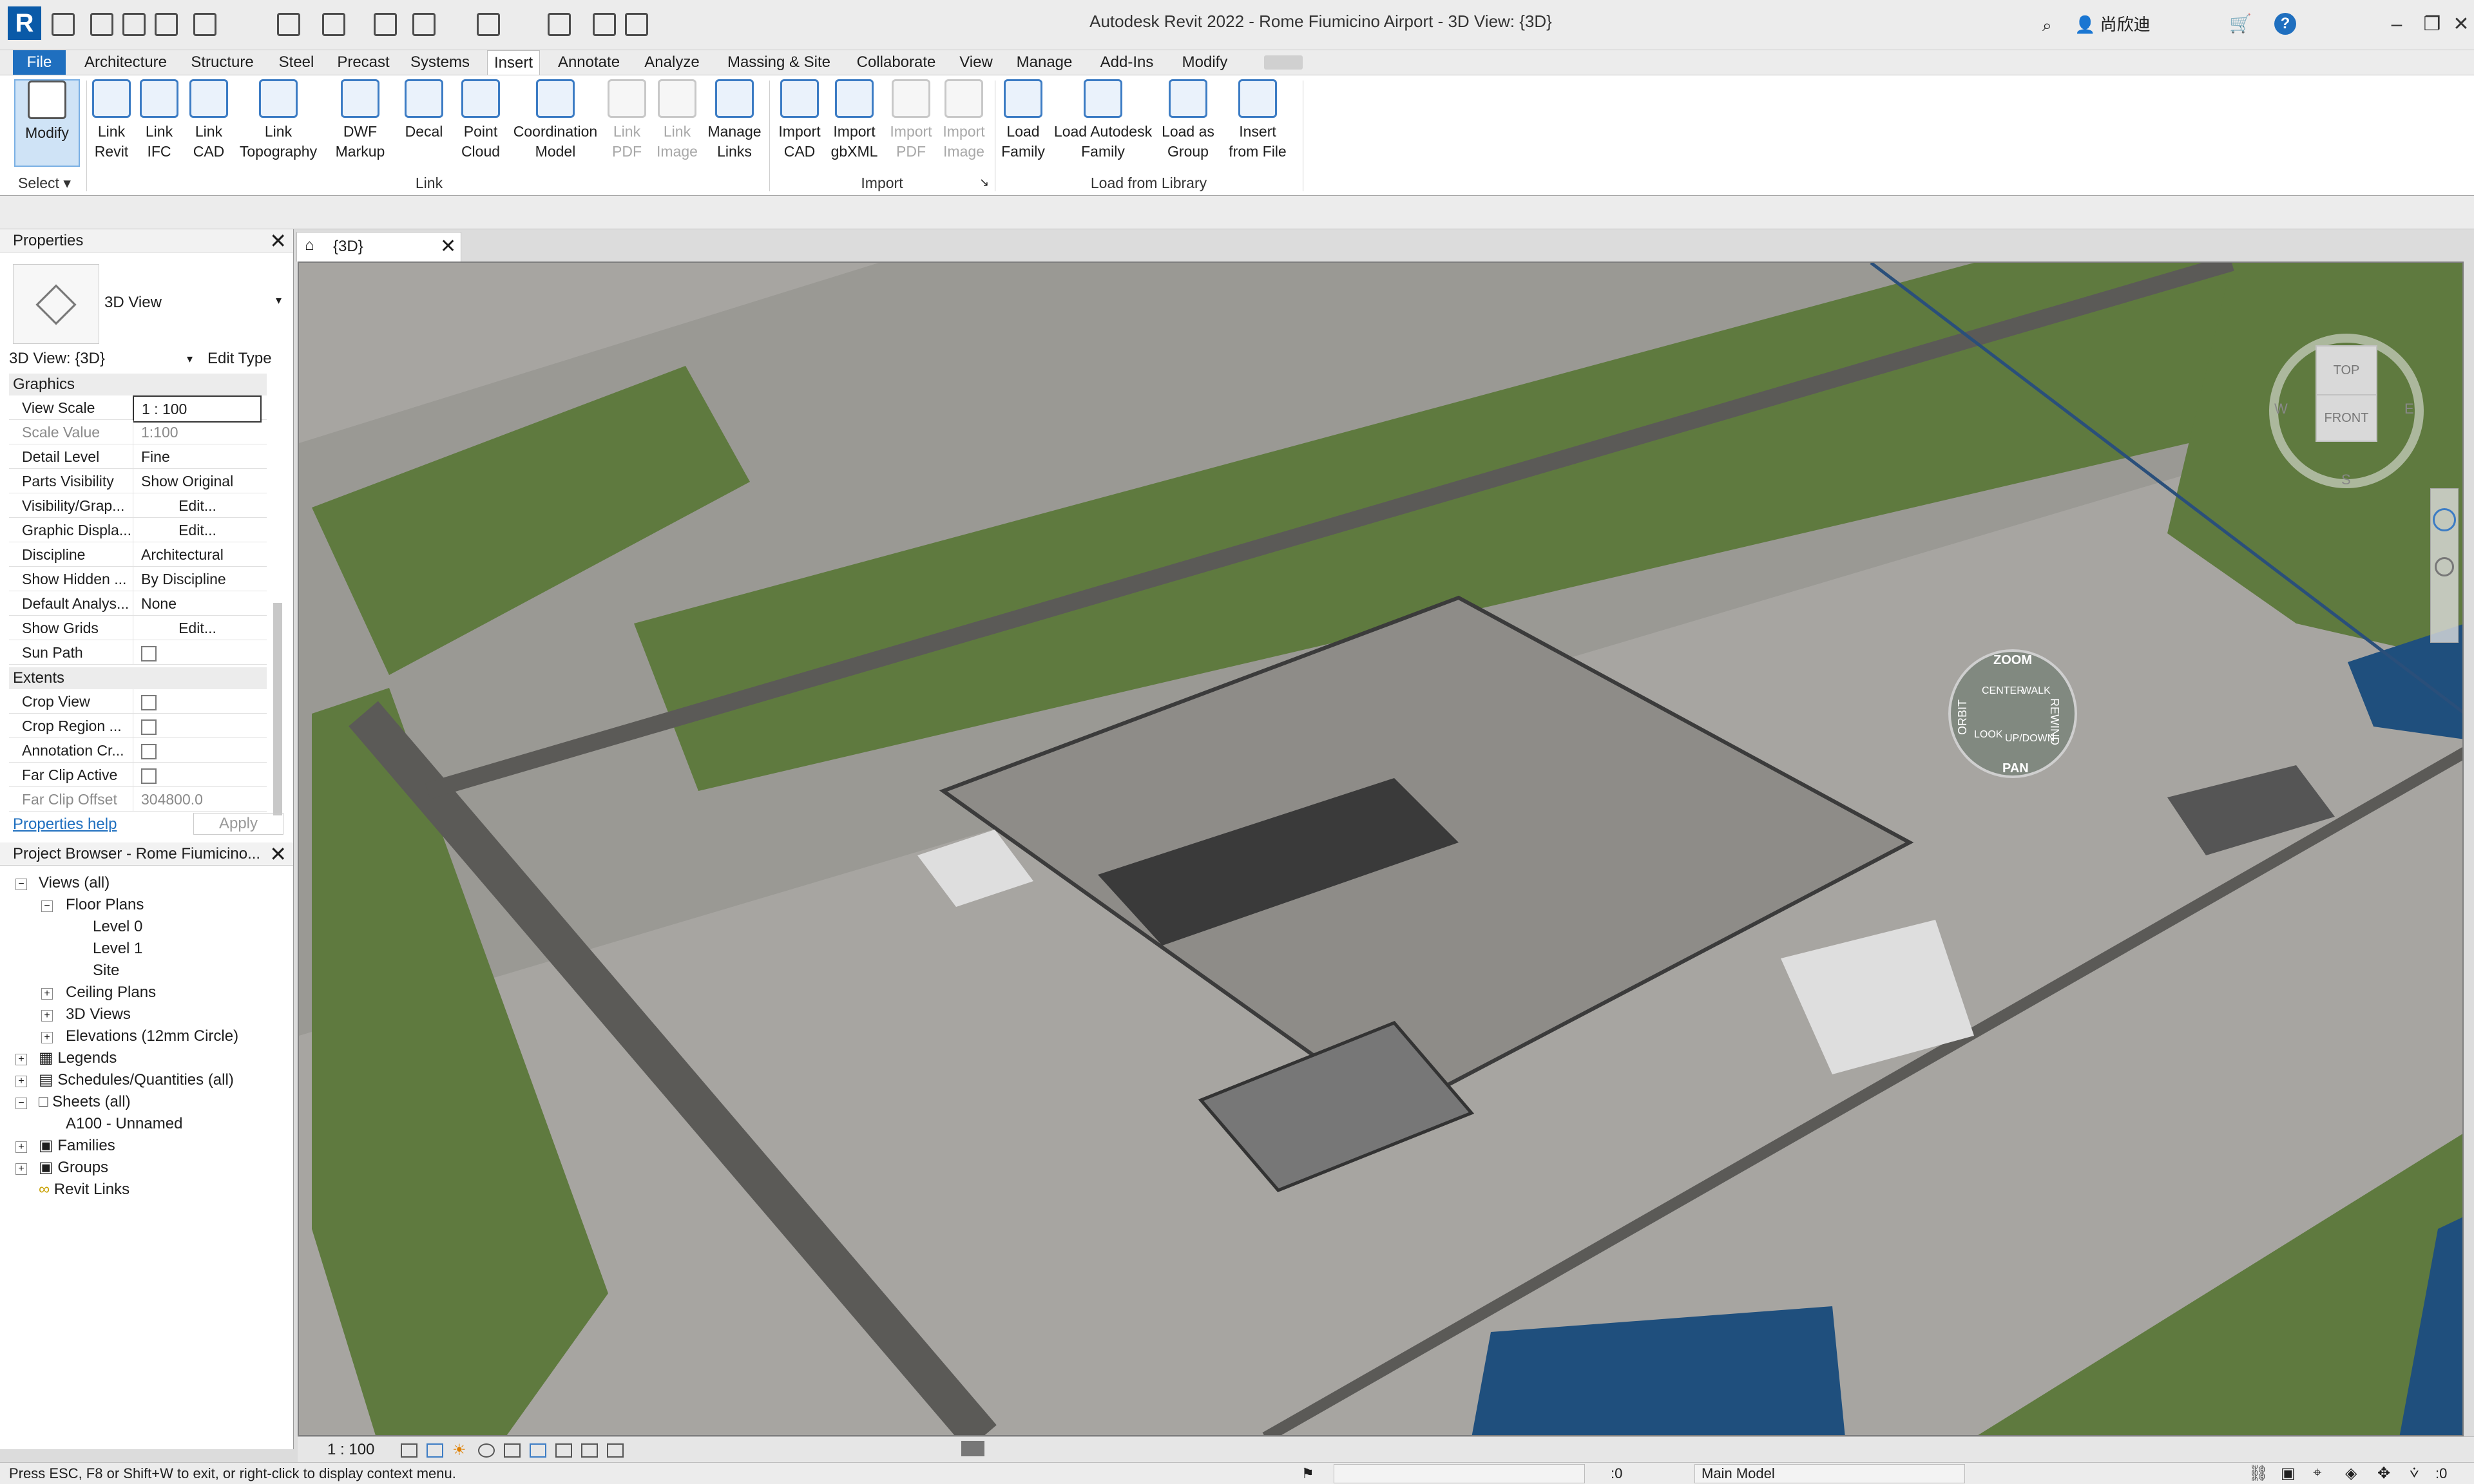  Describe the element at coordinates (111, 993) in the screenshot. I see `tree-node: Ceiling Plans` at that location.